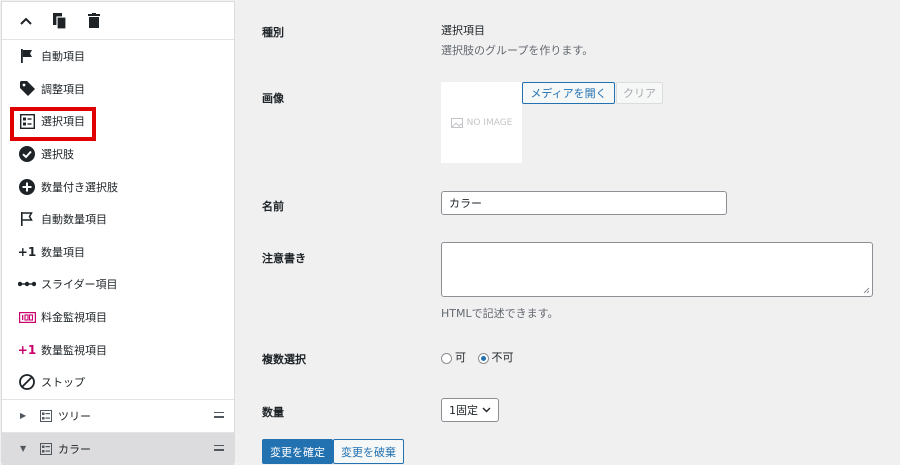  I want to click on menu-item-label: スライダー項目, so click(79, 285).